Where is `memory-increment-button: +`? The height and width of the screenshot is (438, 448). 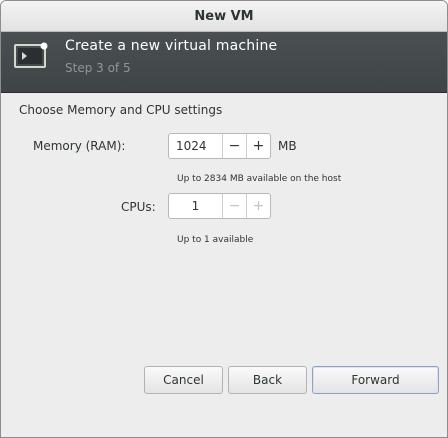
memory-increment-button: + is located at coordinates (258, 146).